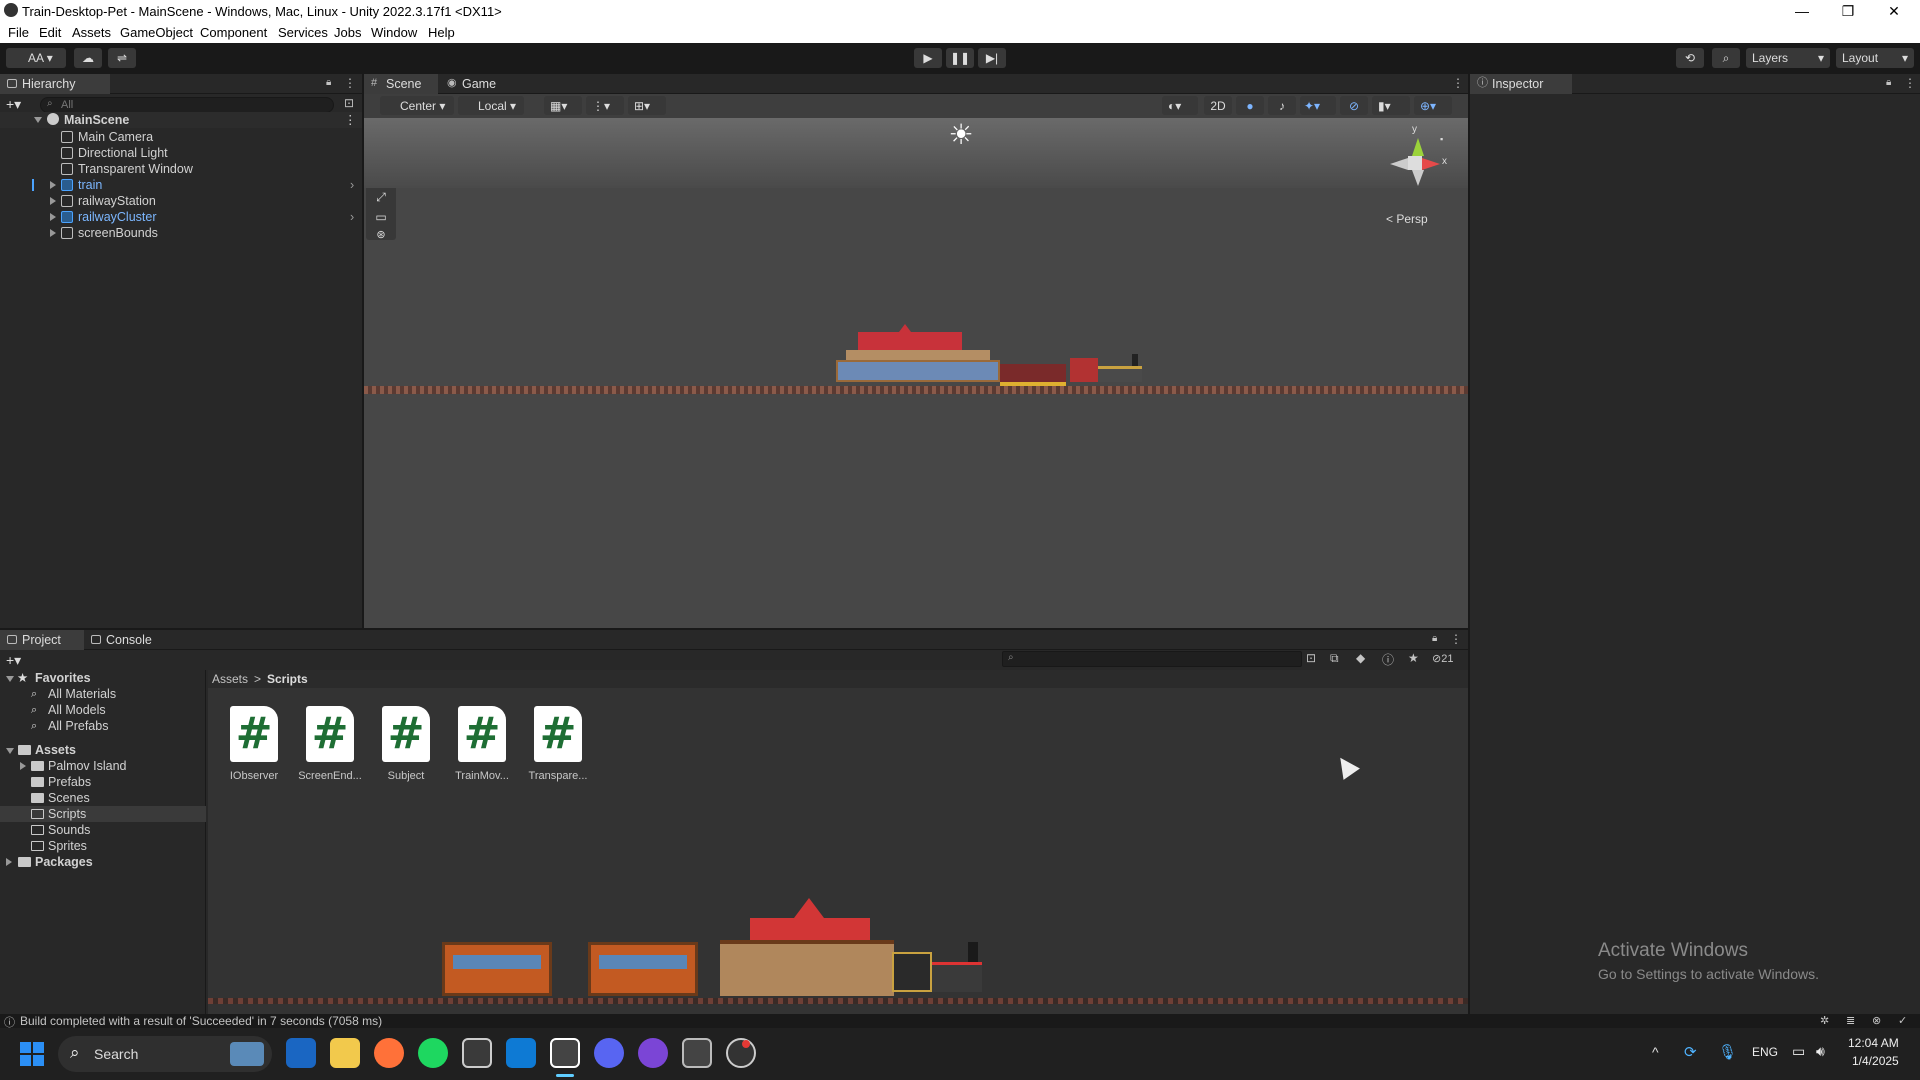 Image resolution: width=1920 pixels, height=1080 pixels. I want to click on github-desktop-icon, so click(653, 1053).